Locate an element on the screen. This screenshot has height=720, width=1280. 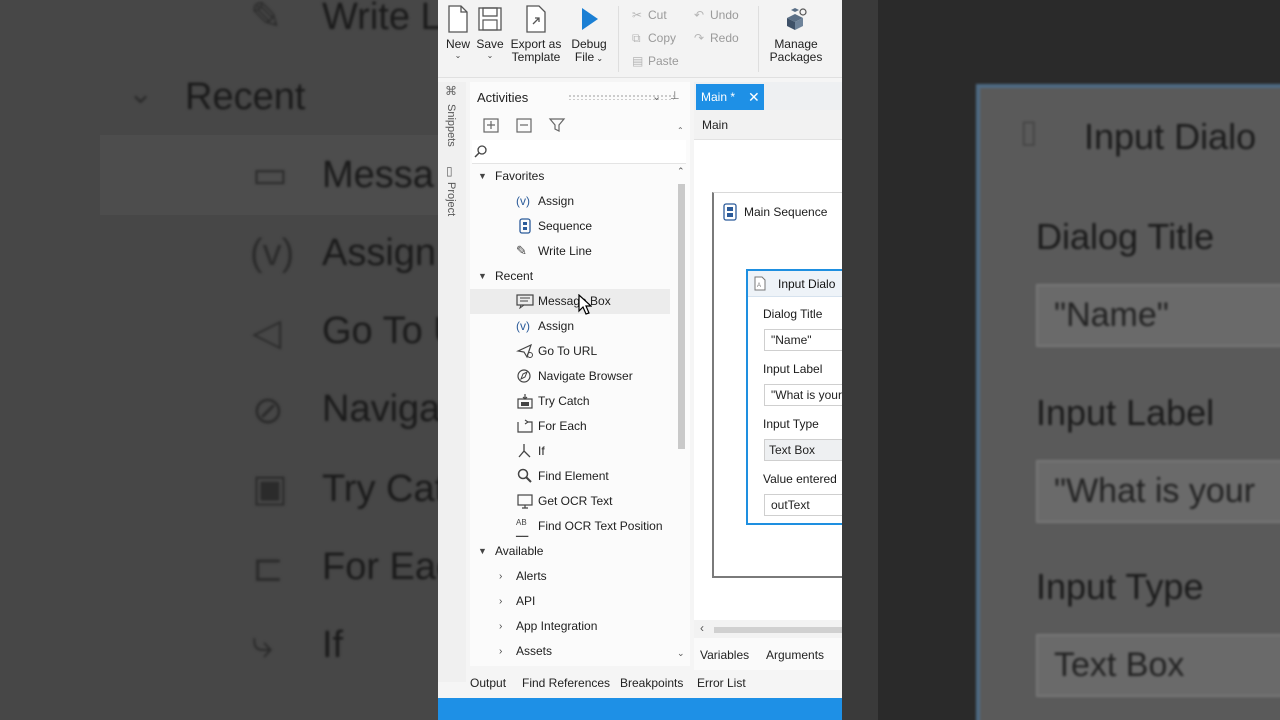
group-label: Favorites is located at coordinates (520, 176).